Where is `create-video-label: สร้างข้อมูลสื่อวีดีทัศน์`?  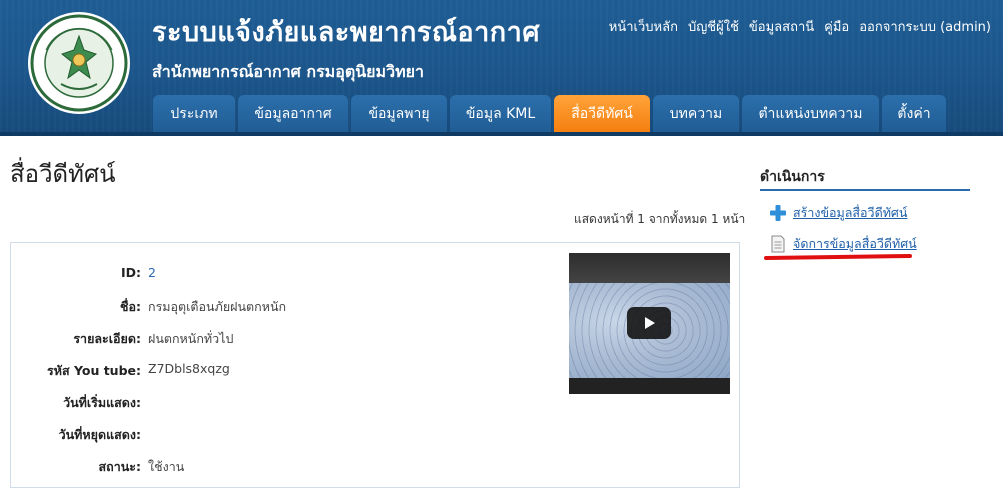 create-video-label: สร้างข้อมูลสื่อวีดีทัศน์ is located at coordinates (850, 213).